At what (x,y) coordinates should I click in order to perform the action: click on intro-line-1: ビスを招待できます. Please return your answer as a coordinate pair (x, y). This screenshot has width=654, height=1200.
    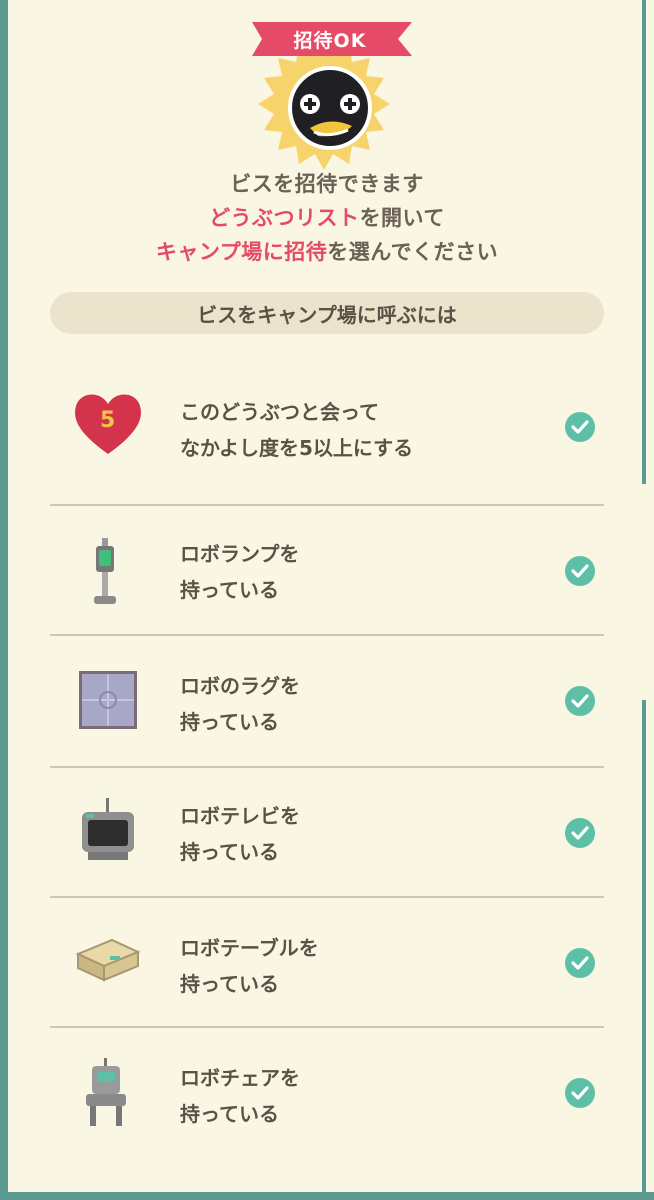
    Looking at the image, I should click on (327, 183).